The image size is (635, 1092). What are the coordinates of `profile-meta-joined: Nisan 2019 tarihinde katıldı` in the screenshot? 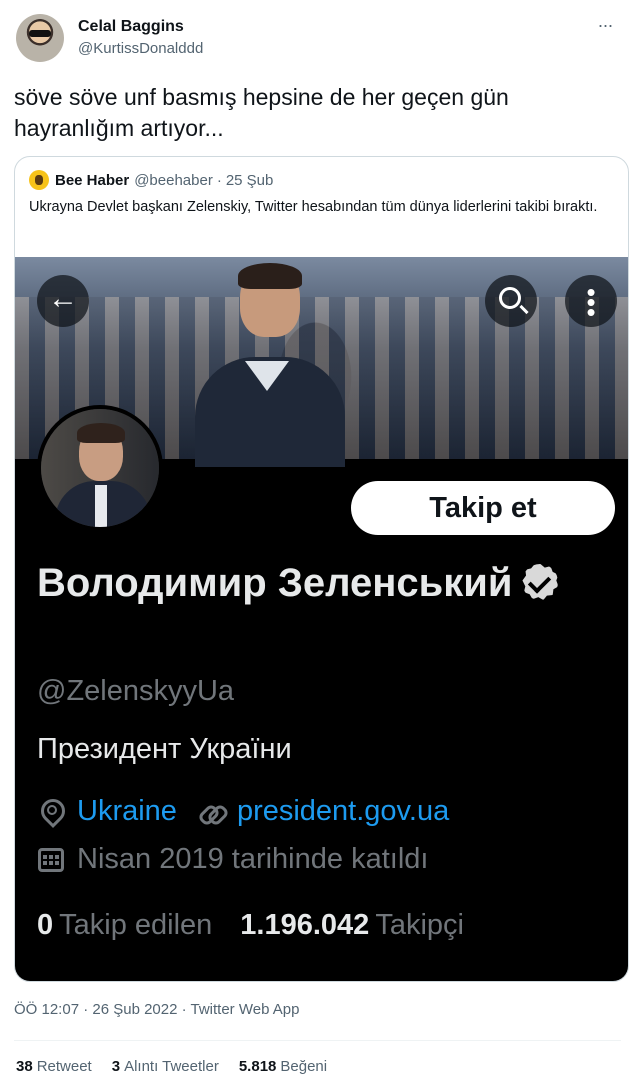 It's located at (232, 859).